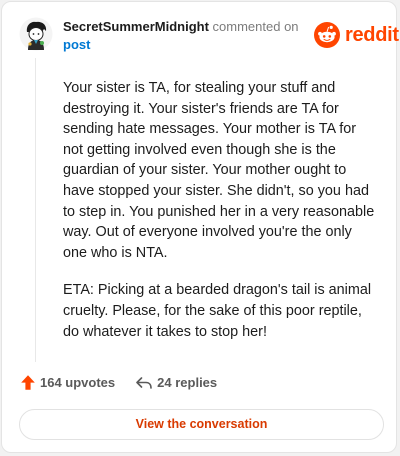  I want to click on view-conversation-button: View the conversation, so click(201, 424).